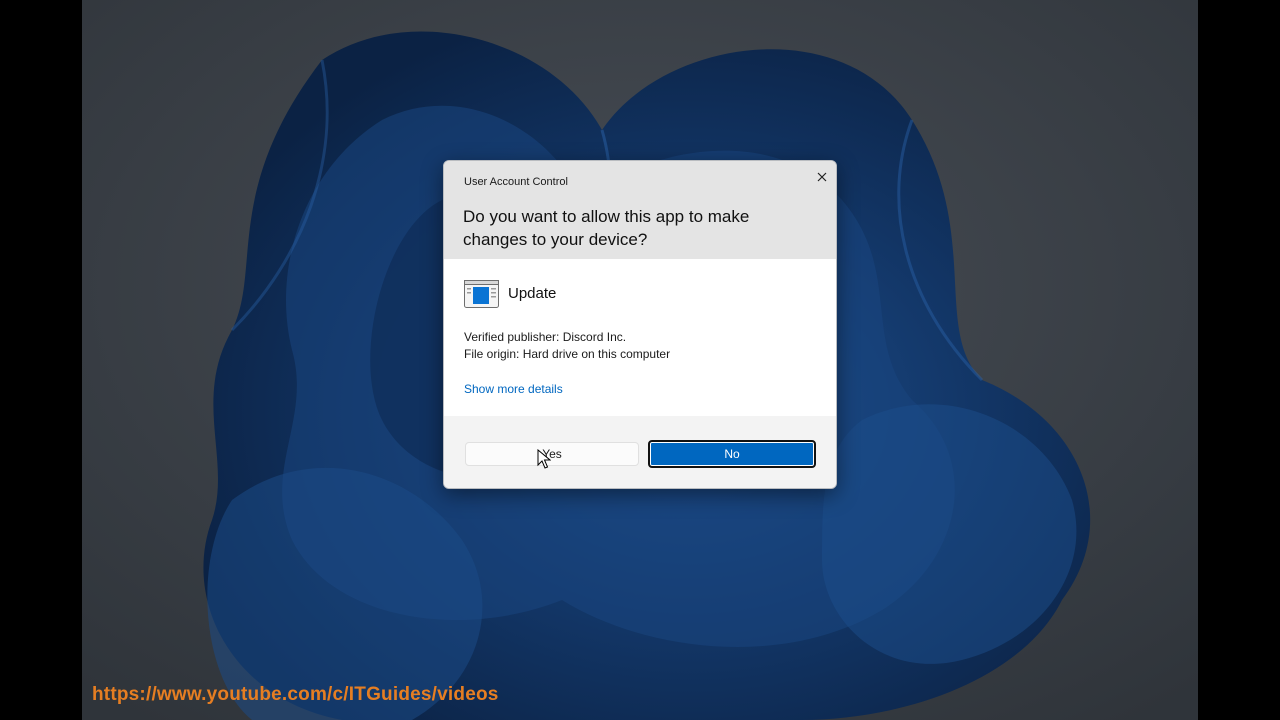  What do you see at coordinates (481, 294) in the screenshot?
I see `app-window-icon` at bounding box center [481, 294].